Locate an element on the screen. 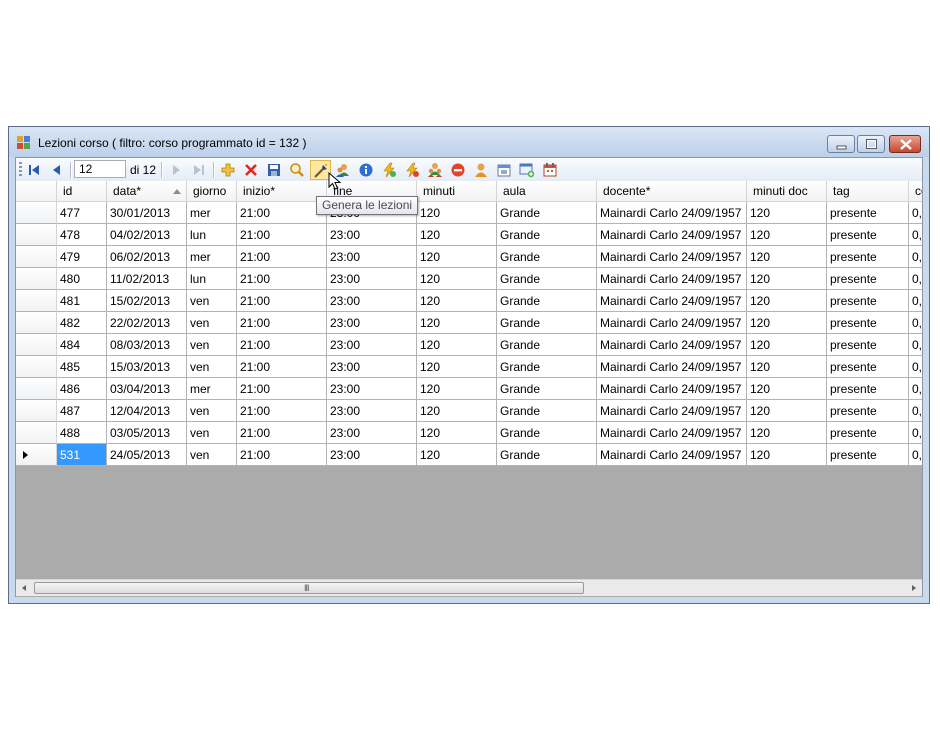 Image resolution: width=940 pixels, height=732 pixels. column-header-data: data* is located at coordinates (147, 191).